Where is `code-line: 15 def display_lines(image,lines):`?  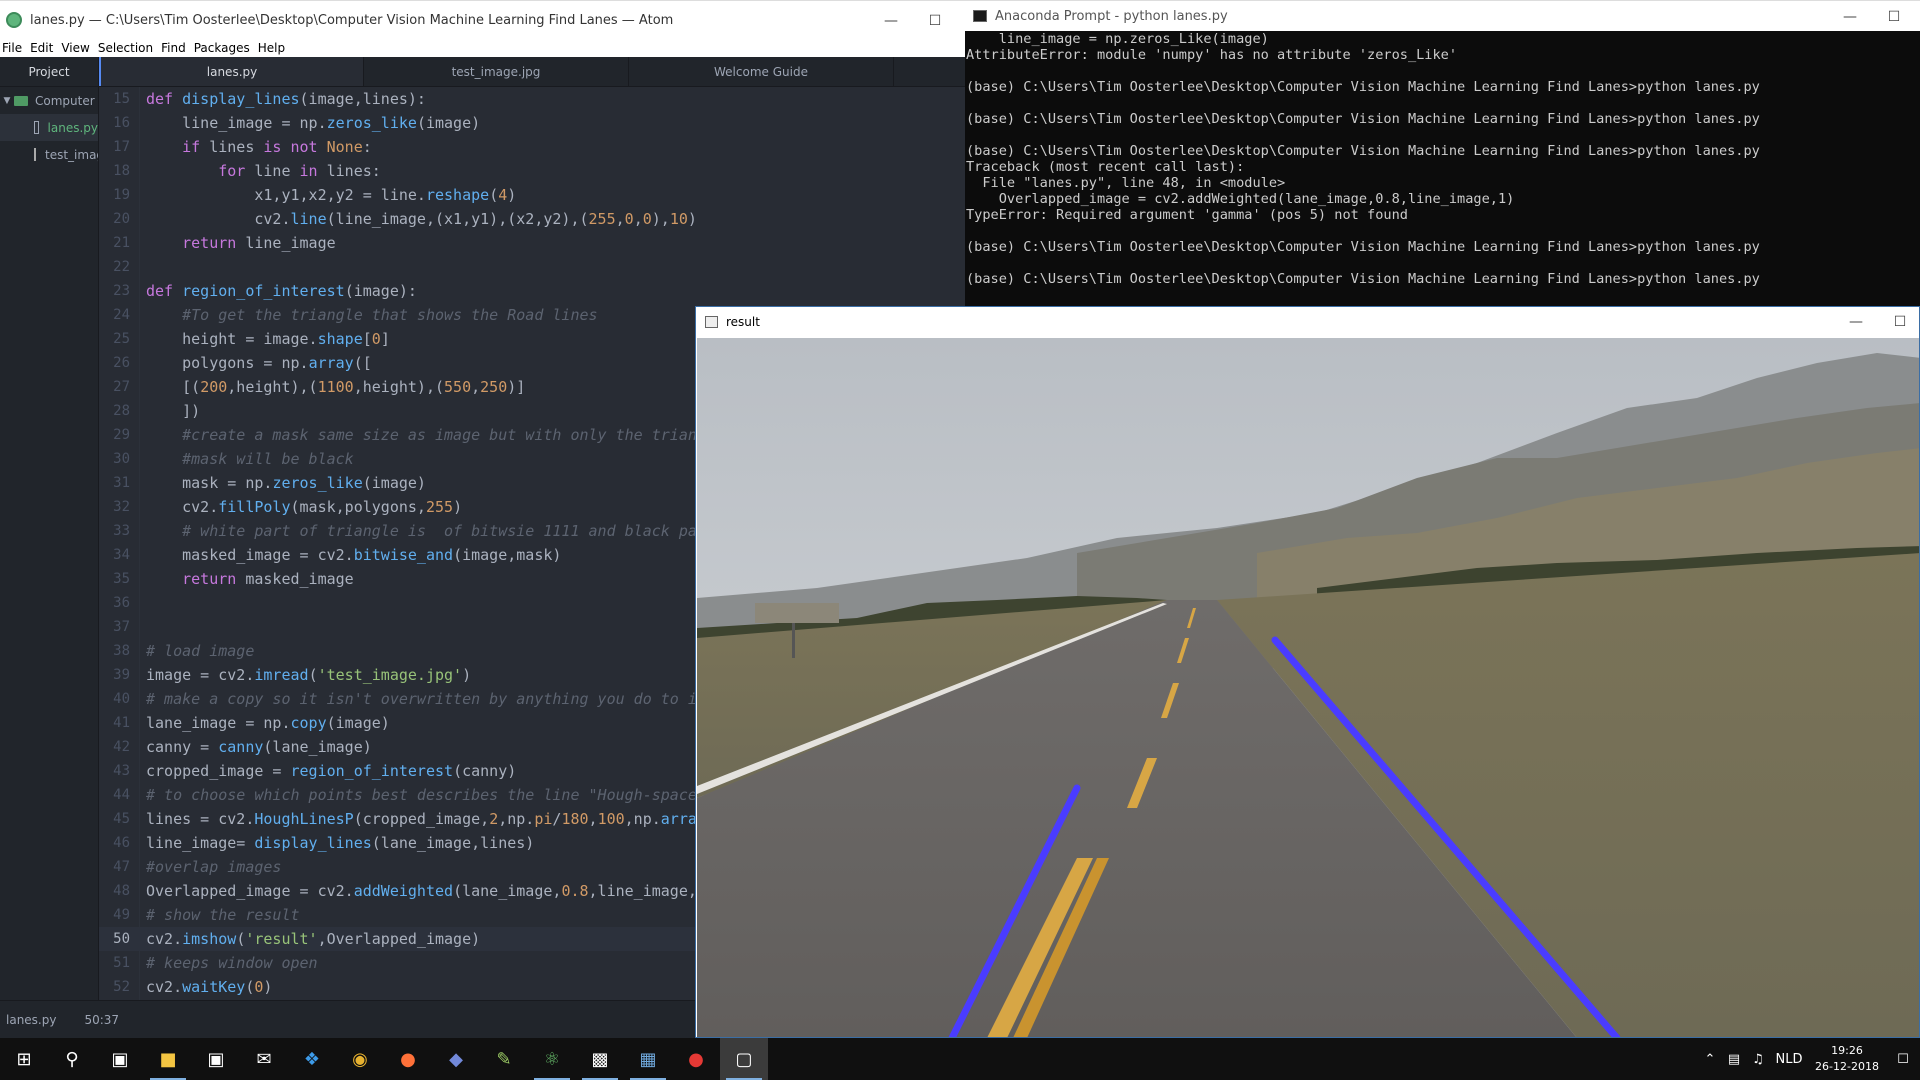
code-line: 15 def display_lines(image,lines): is located at coordinates (532, 99).